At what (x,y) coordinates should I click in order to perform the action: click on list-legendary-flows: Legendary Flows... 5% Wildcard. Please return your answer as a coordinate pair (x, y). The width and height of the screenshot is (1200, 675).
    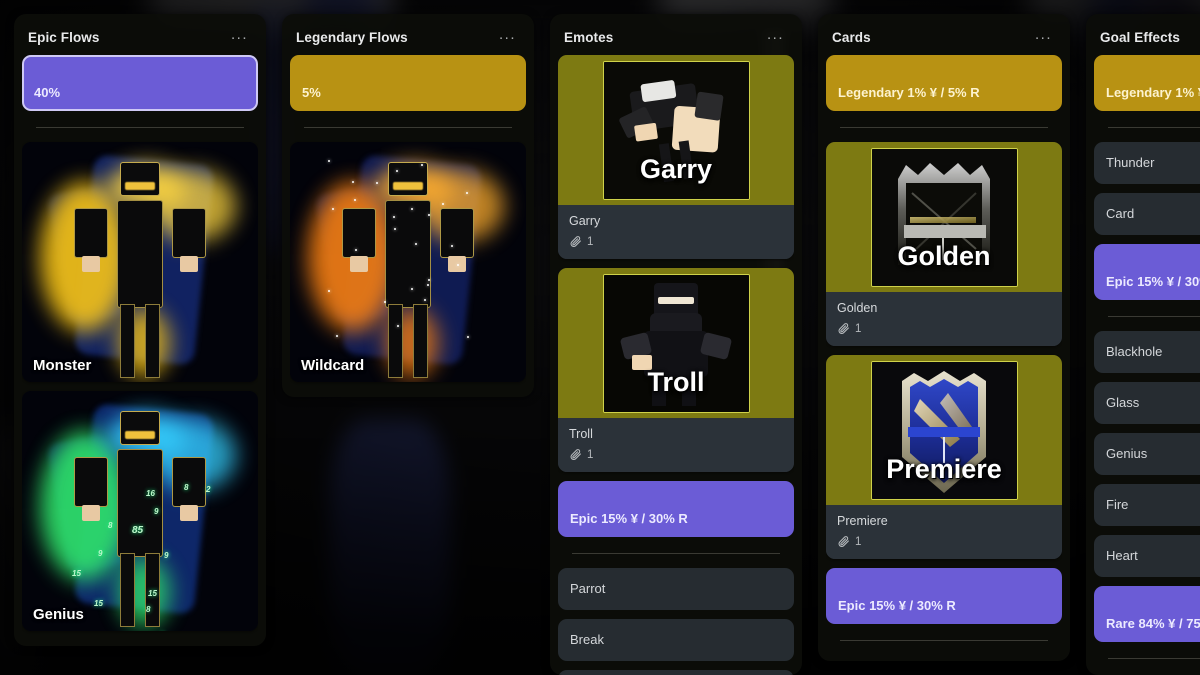
    Looking at the image, I should click on (408, 205).